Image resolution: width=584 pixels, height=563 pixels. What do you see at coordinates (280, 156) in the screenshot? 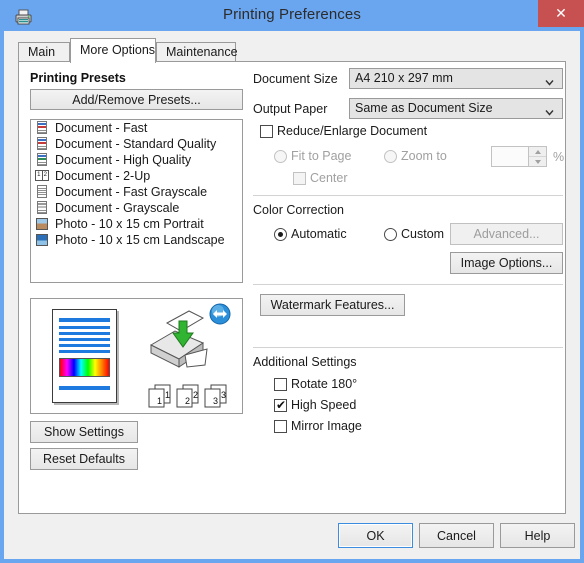
I see `fit-to-page-radio` at bounding box center [280, 156].